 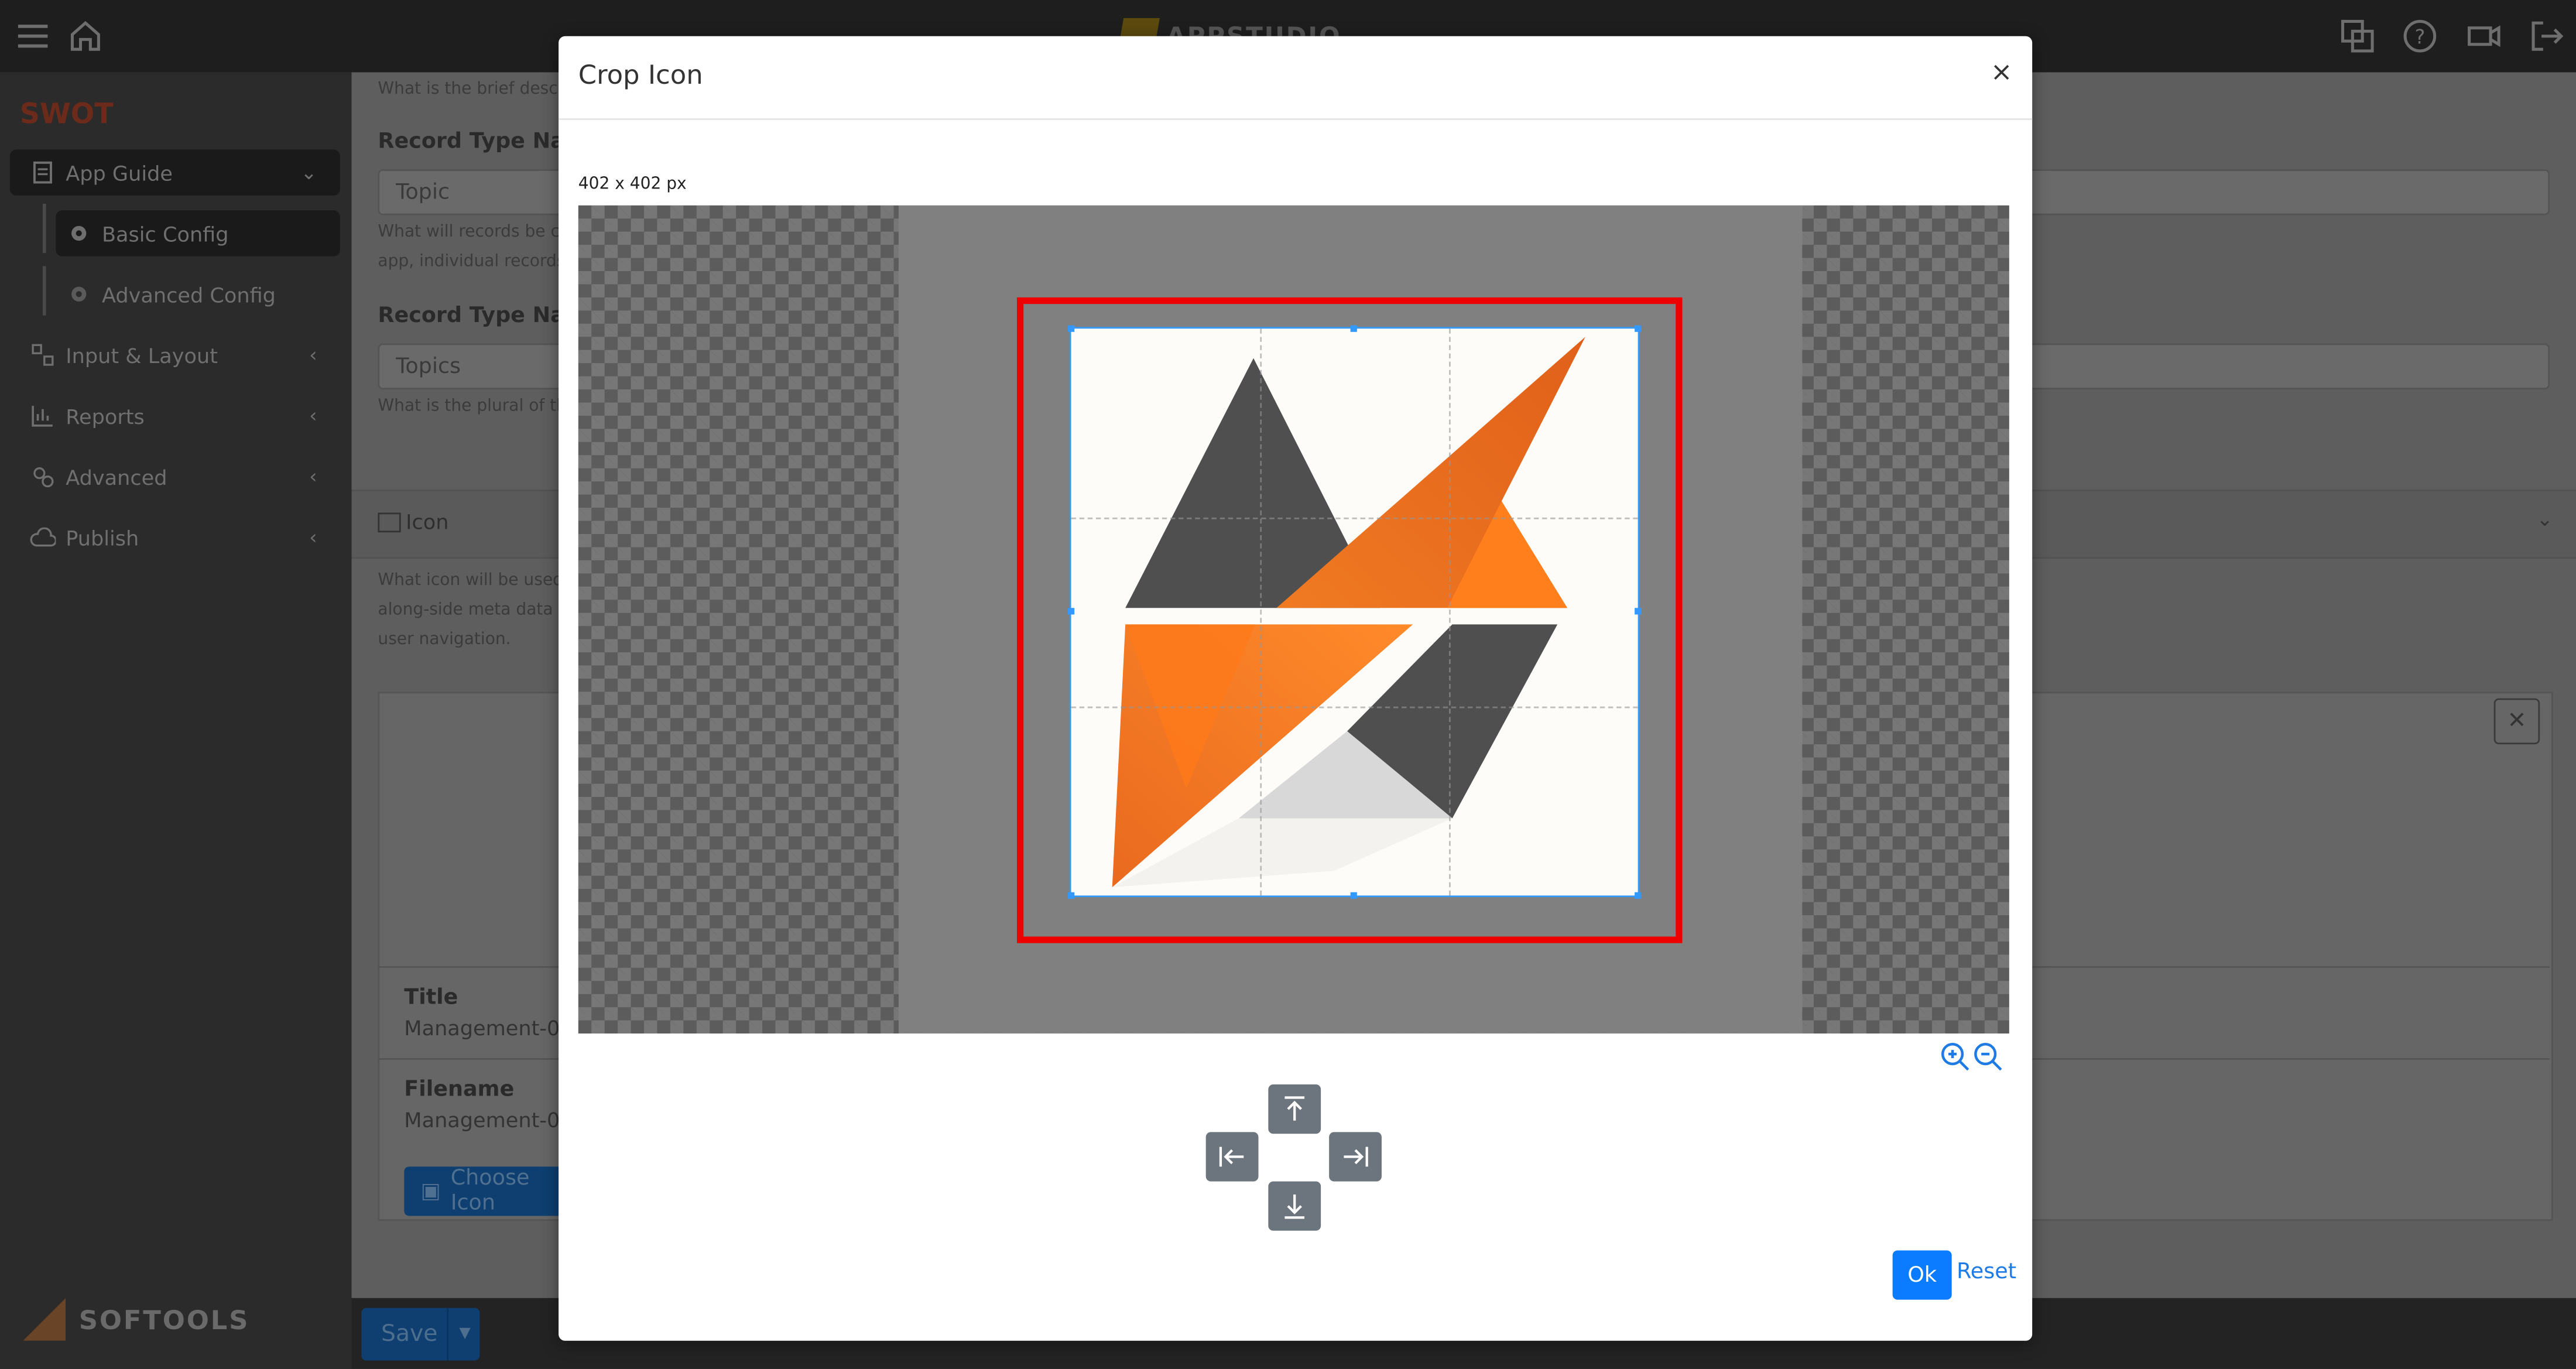 What do you see at coordinates (1071, 611) in the screenshot?
I see `crop-handle-w` at bounding box center [1071, 611].